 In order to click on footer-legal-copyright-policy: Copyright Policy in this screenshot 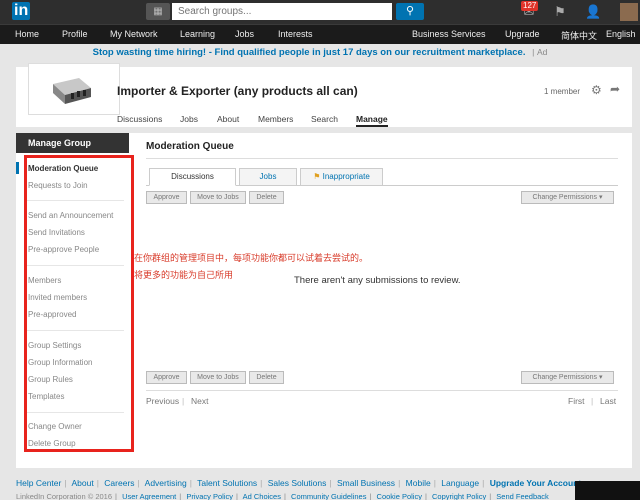, I will do `click(459, 496)`.